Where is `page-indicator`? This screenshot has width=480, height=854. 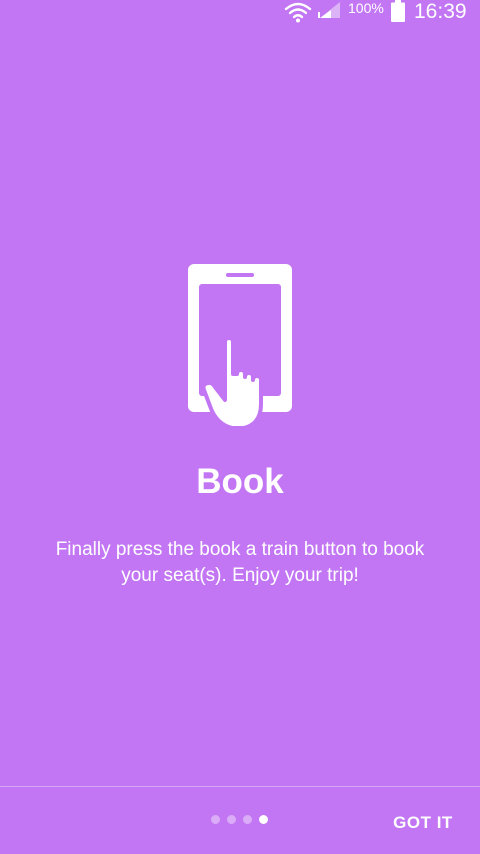
page-indicator is located at coordinates (239, 820).